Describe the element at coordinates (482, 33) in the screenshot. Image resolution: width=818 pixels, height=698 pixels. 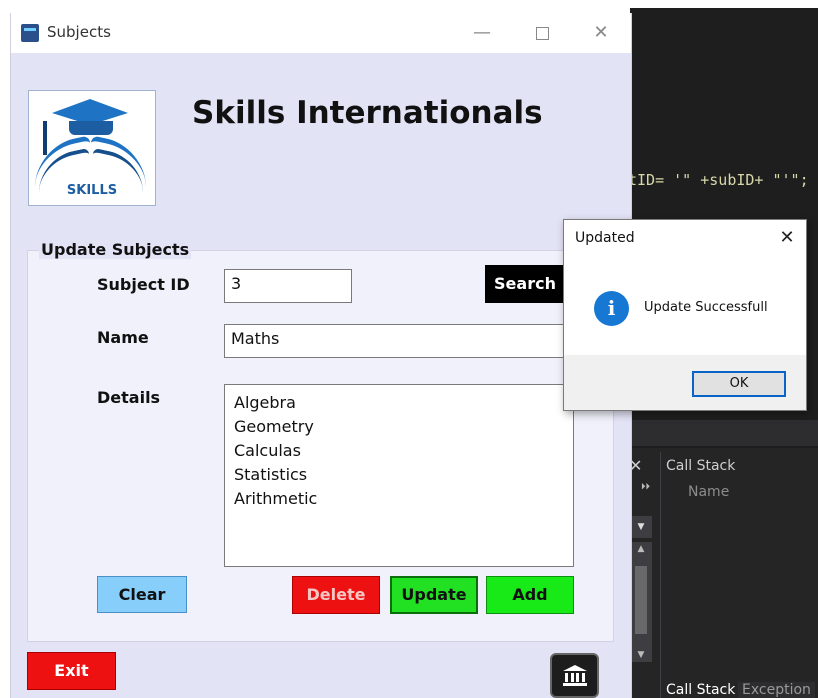
I see `minimize-button: —` at that location.